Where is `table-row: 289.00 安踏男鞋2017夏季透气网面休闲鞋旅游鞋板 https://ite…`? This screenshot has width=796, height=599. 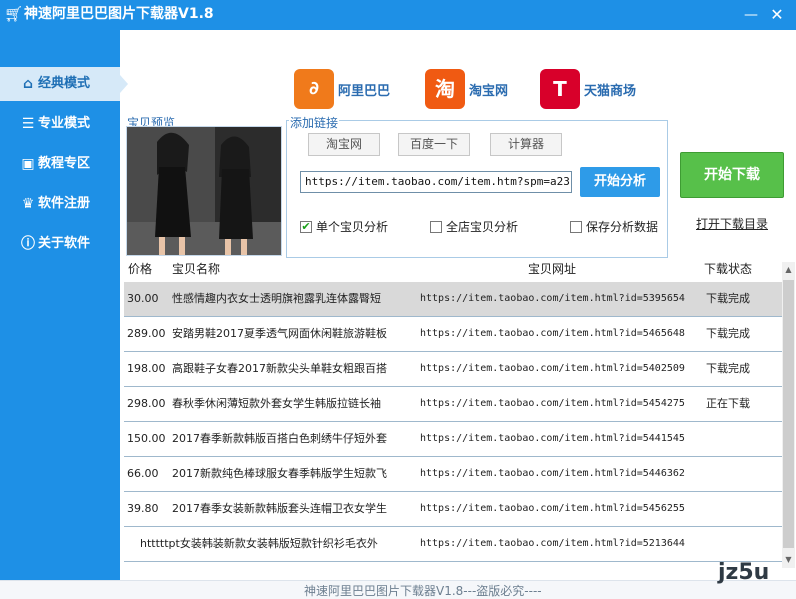
table-row: 289.00 安踏男鞋2017夏季透气网面休闲鞋旅游鞋板 https://ite… is located at coordinates (453, 334).